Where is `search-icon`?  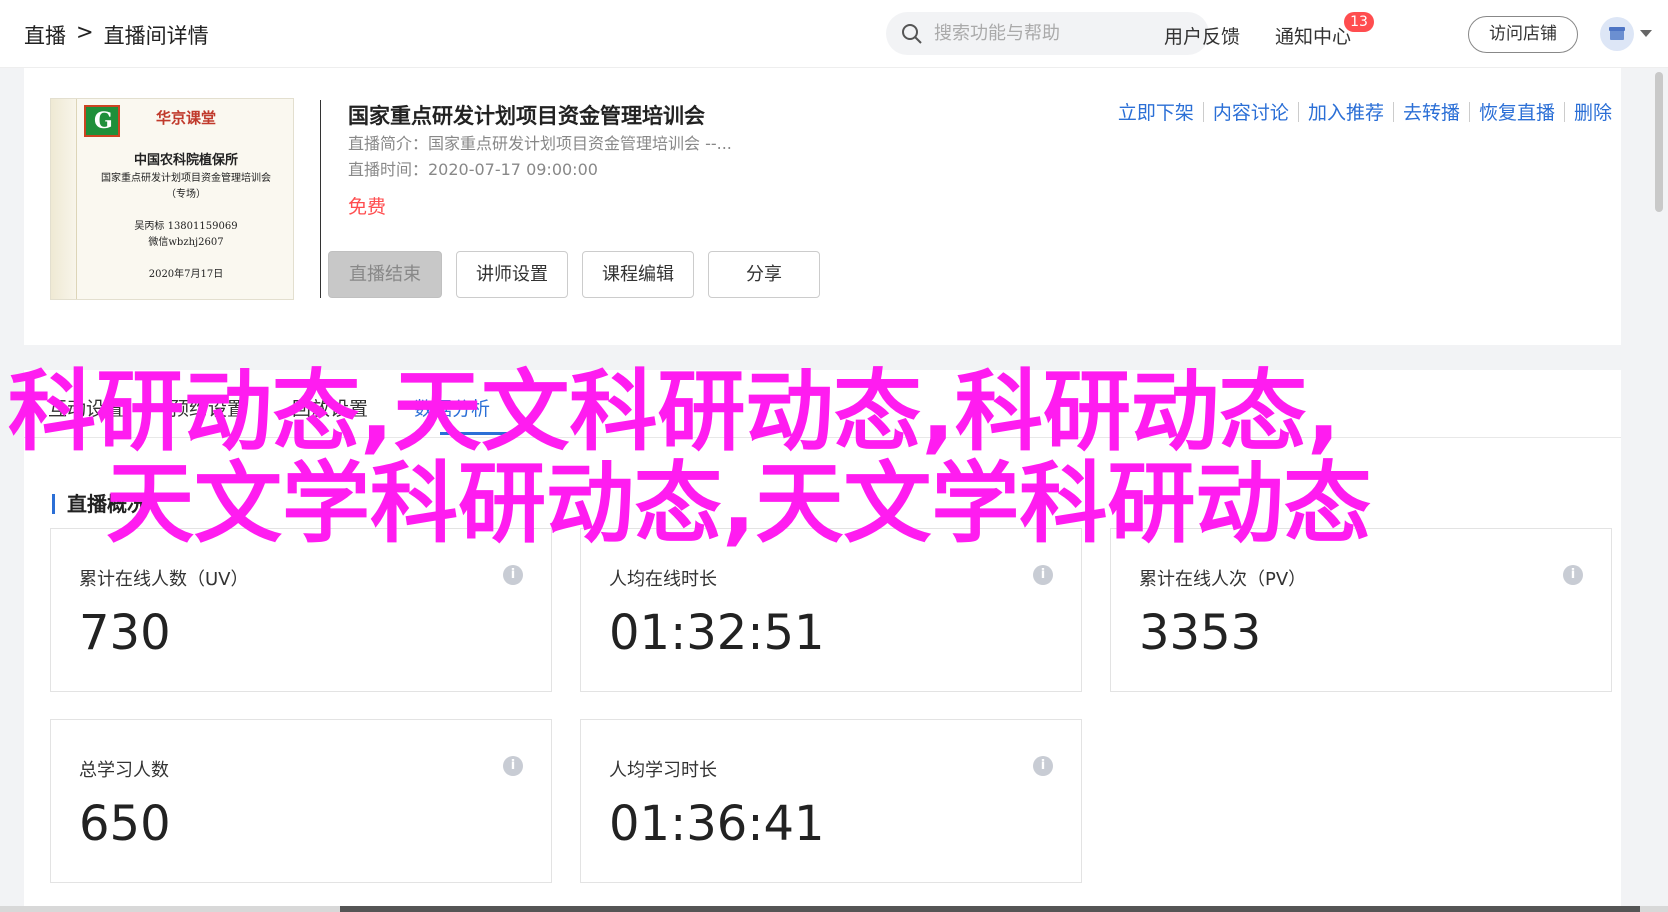 search-icon is located at coordinates (912, 34).